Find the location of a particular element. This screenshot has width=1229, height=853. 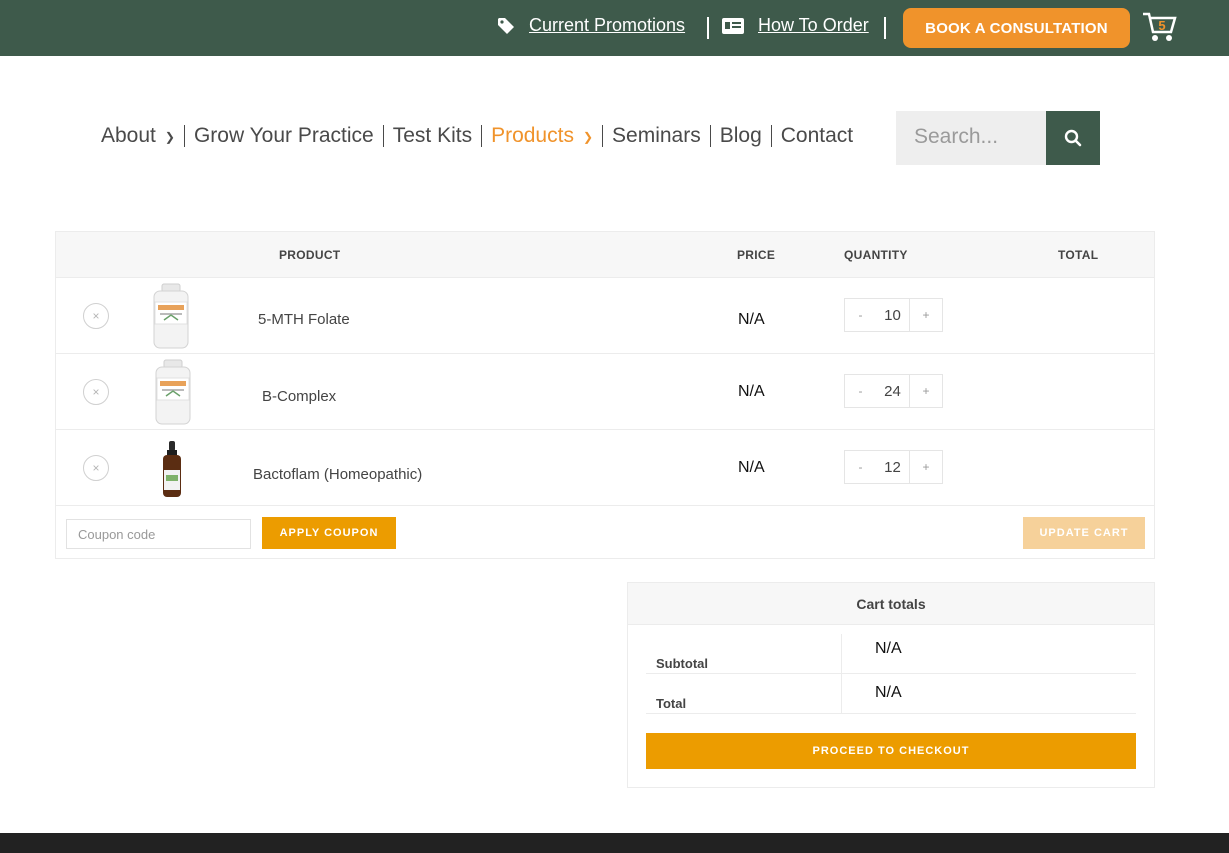

how-to-order-link: How To Order is located at coordinates (795, 25).